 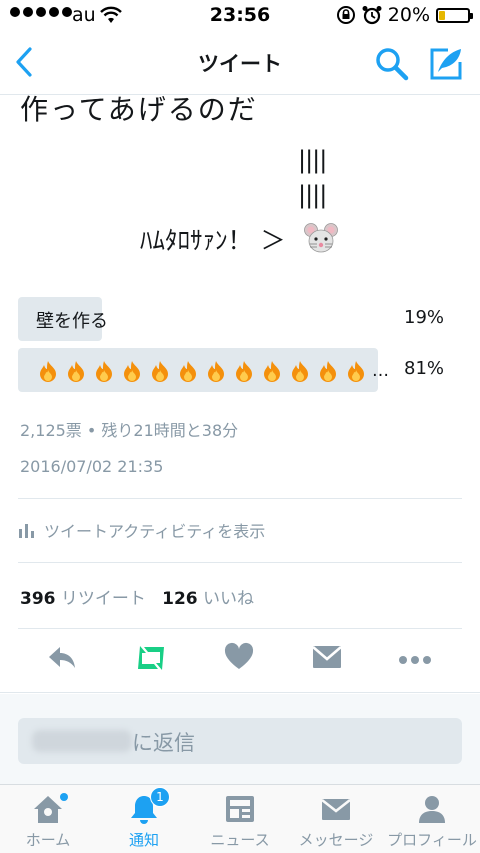 What do you see at coordinates (240, 319) in the screenshot?
I see `poll-option: 壁を作る 19%` at bounding box center [240, 319].